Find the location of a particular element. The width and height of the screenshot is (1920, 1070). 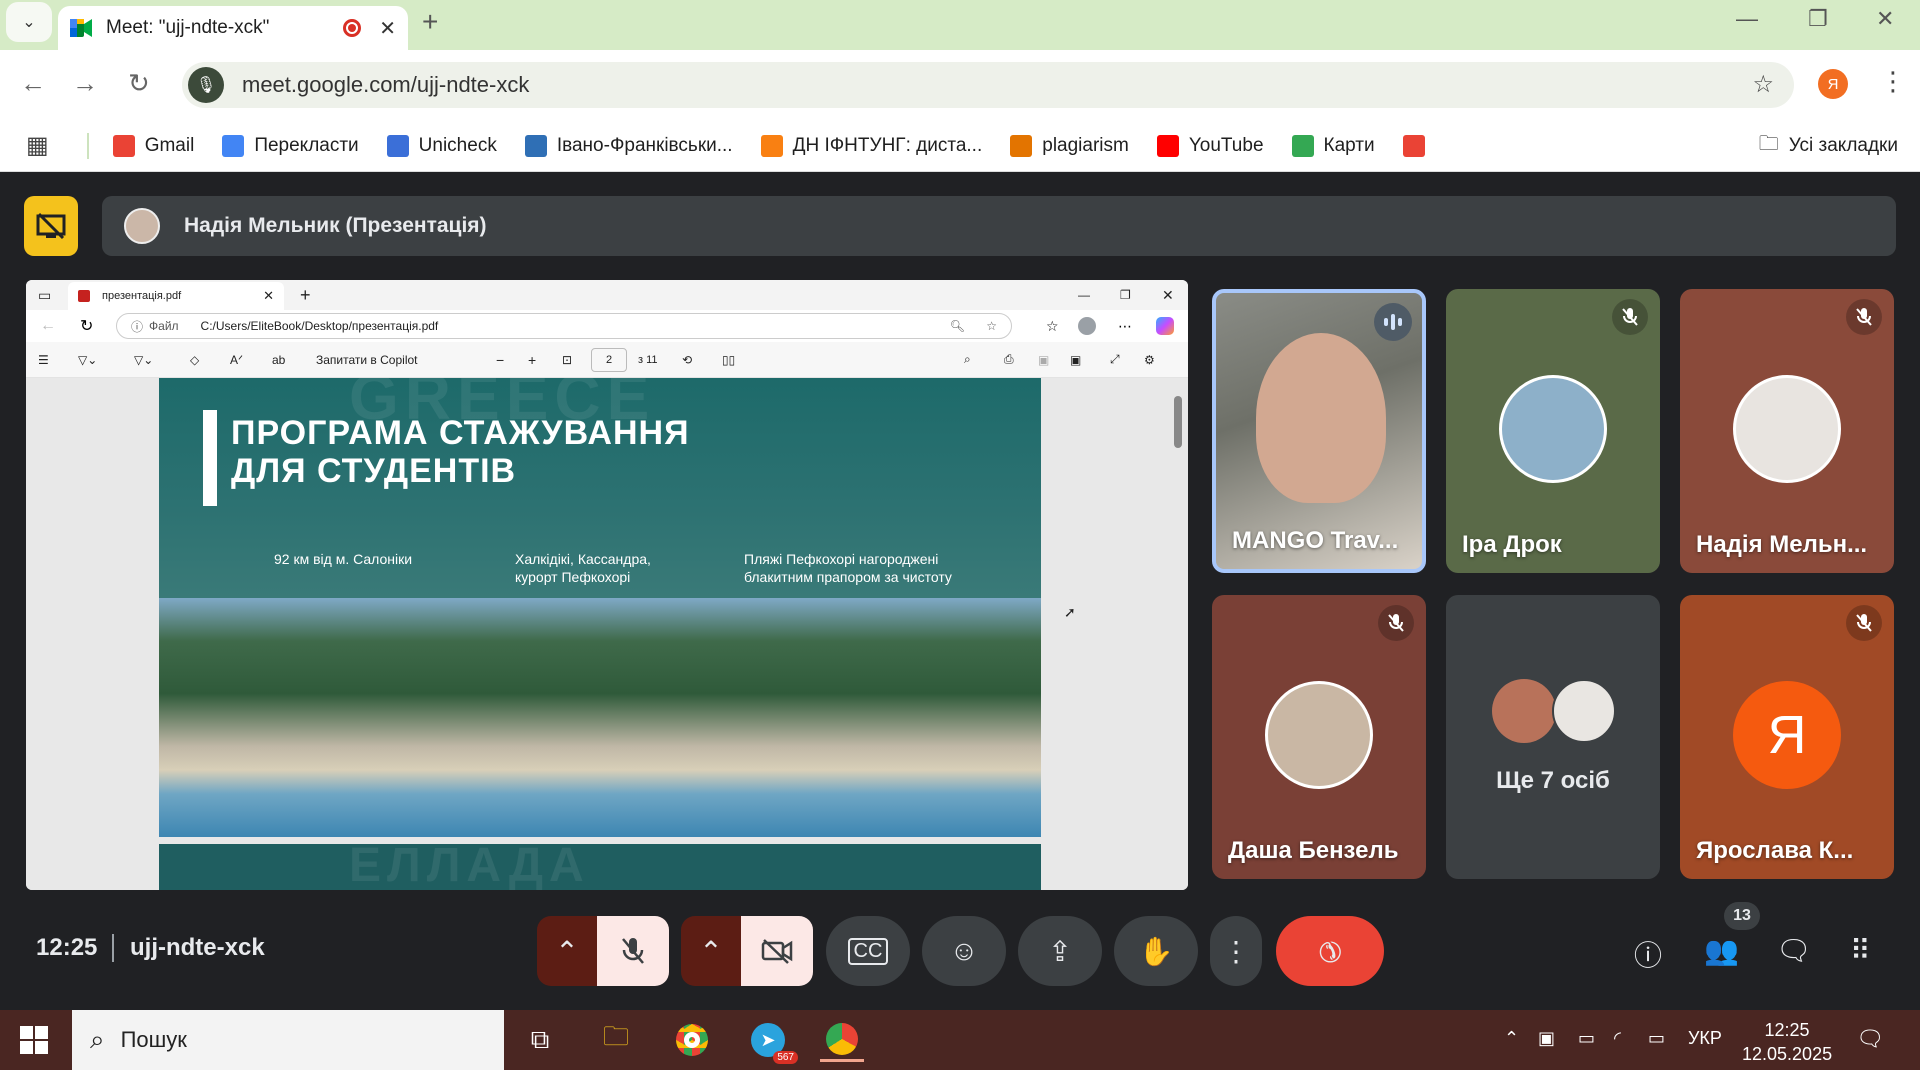

taskbar-clock: 12:25 12.05.2025 is located at coordinates (1787, 1042).